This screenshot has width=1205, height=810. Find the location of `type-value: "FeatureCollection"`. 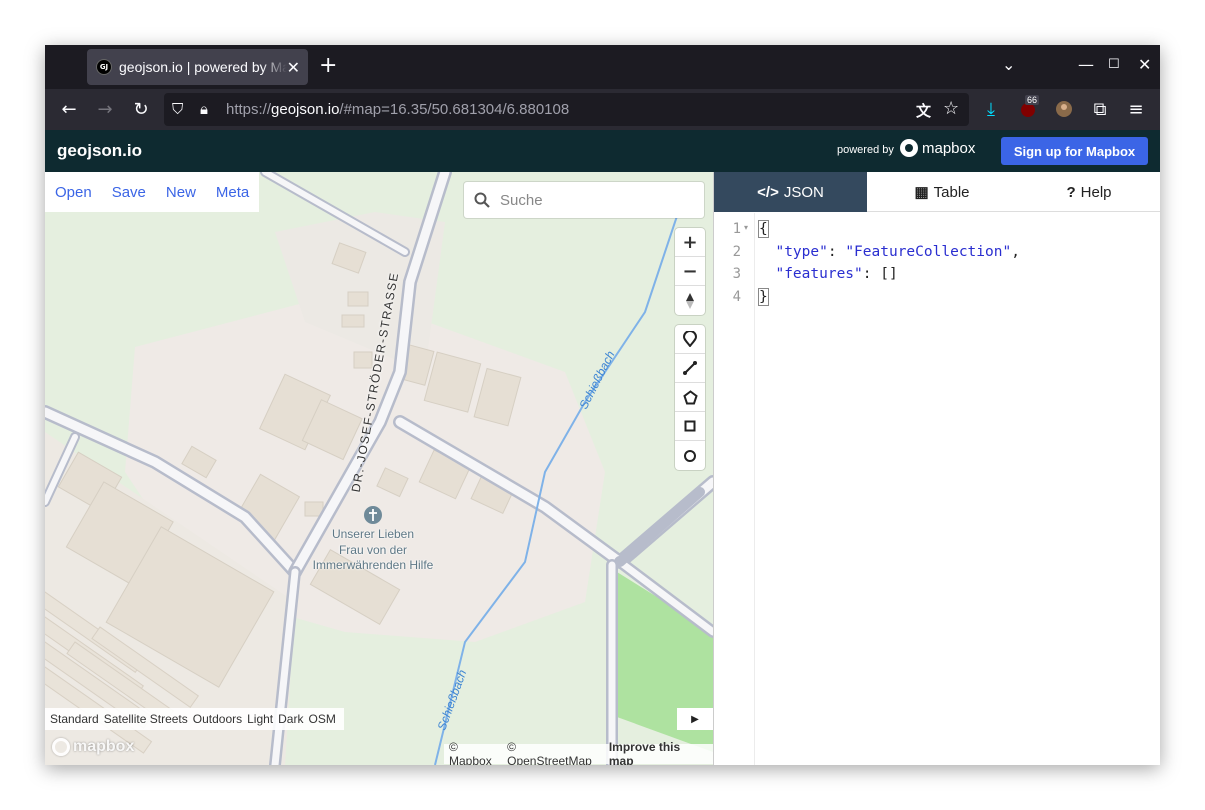

type-value: "FeatureCollection" is located at coordinates (928, 252).